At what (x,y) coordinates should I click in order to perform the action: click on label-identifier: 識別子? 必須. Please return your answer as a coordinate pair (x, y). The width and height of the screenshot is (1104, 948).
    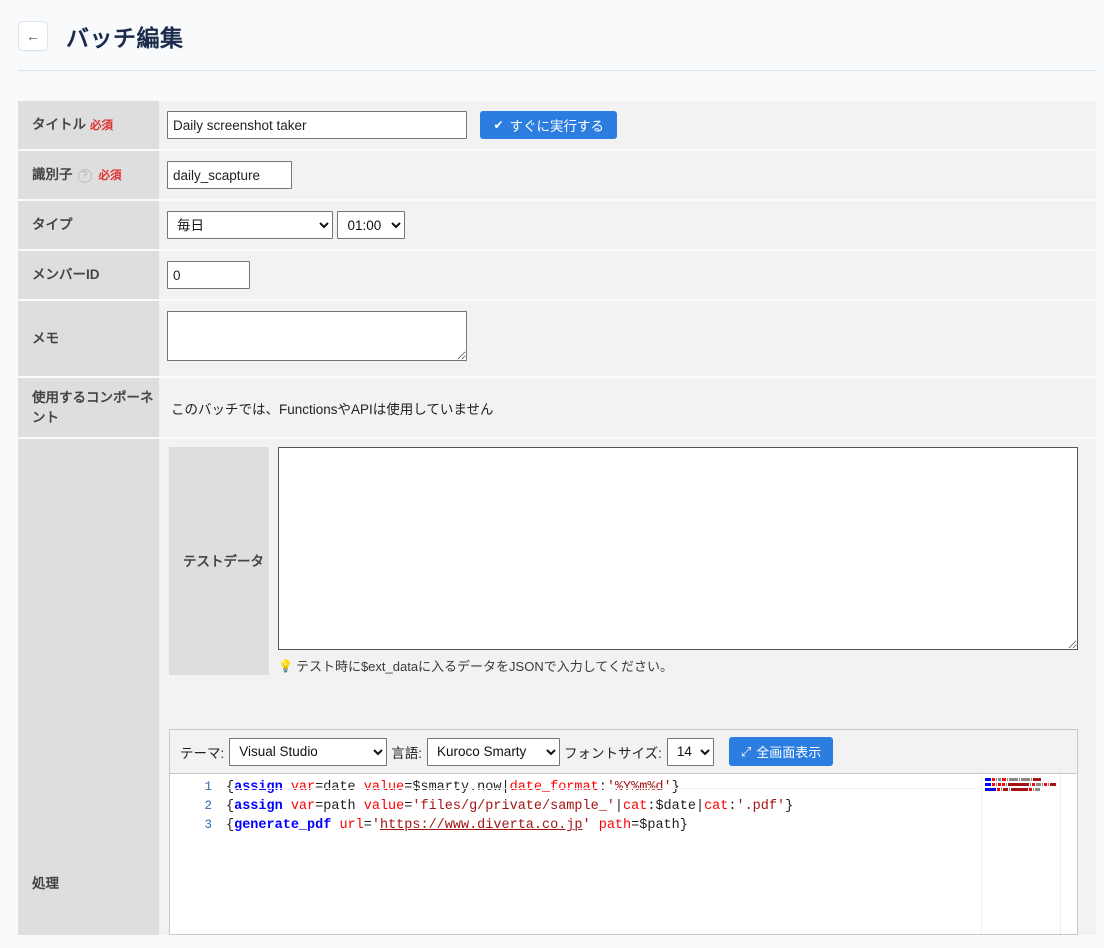
    Looking at the image, I should click on (88, 176).